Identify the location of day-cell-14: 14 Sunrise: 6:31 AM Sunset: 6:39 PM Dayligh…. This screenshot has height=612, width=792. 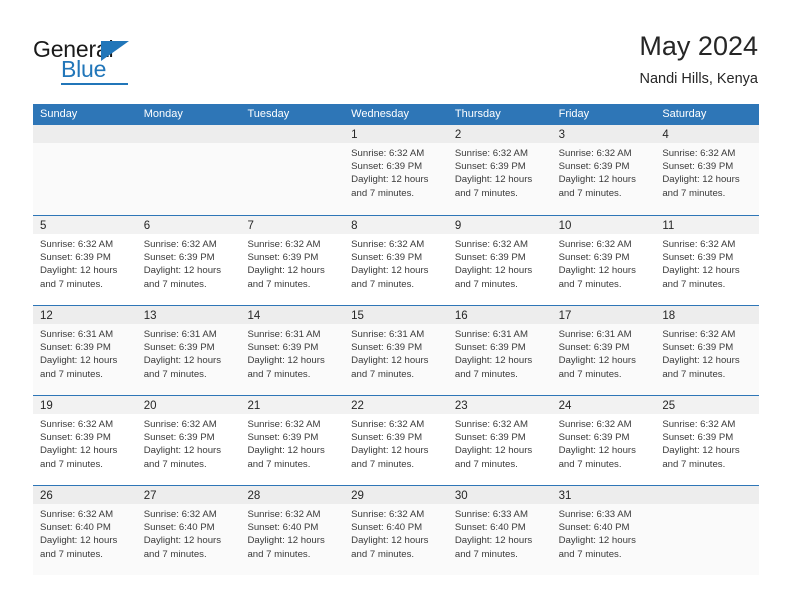
(292, 350).